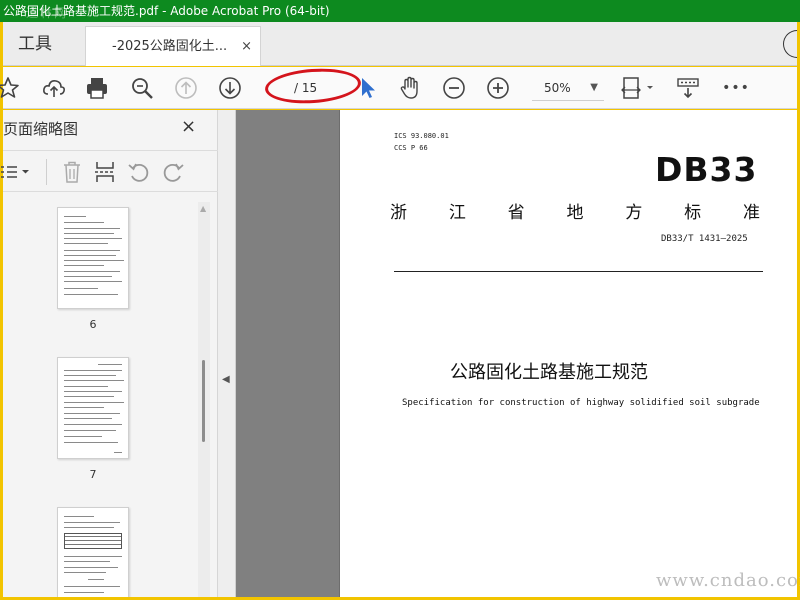 Image resolution: width=800 pixels, height=600 pixels. Describe the element at coordinates (728, 580) in the screenshot. I see `watermark-bottom: www.cndao.com` at that location.